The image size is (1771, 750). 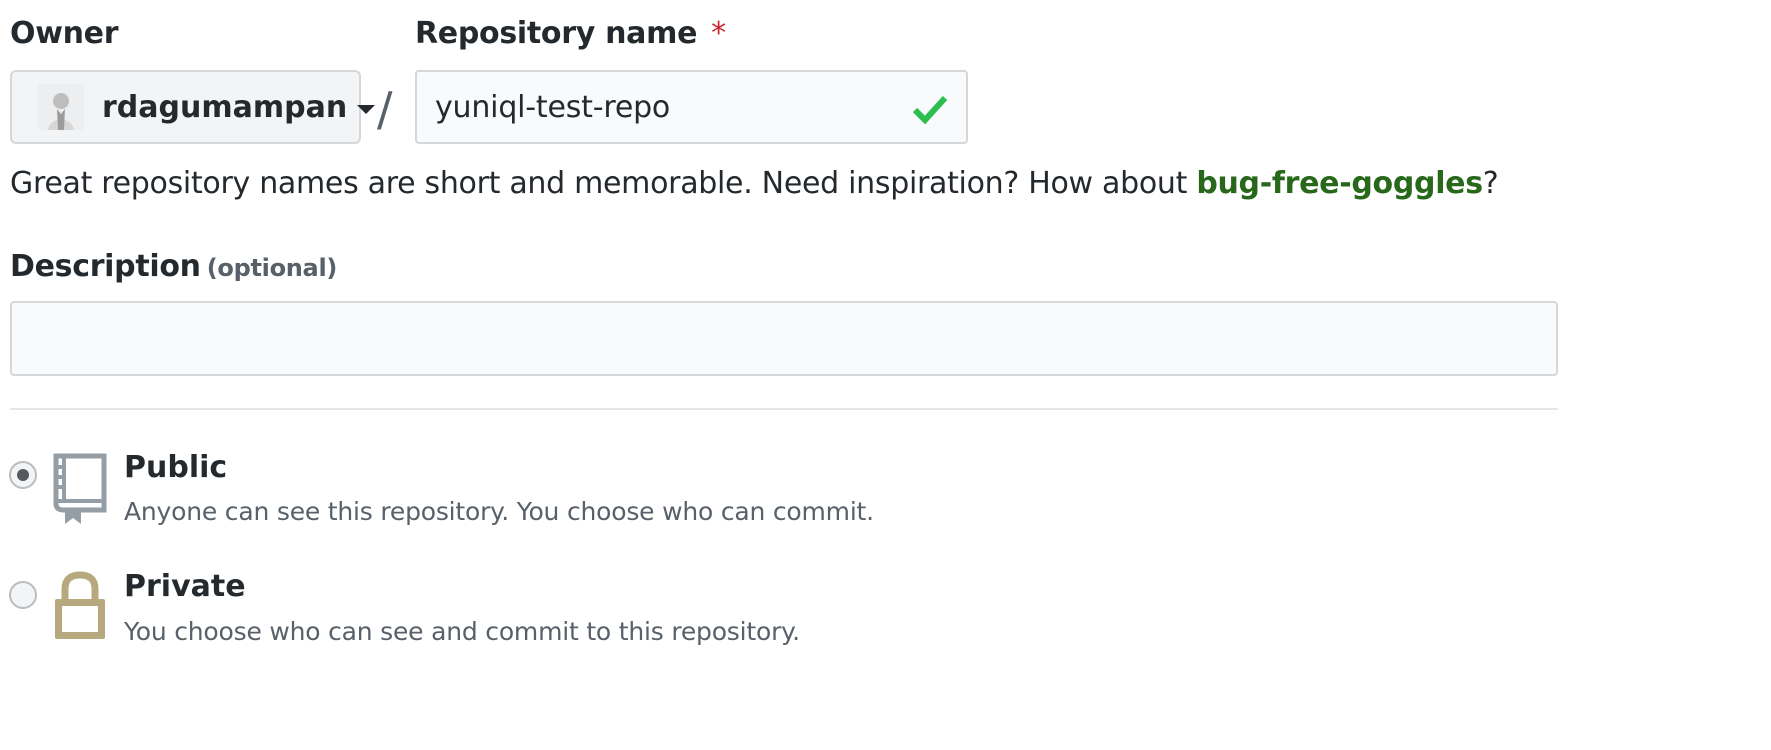 I want to click on repository-name-value: yuniql-test-repo, so click(x=553, y=107).